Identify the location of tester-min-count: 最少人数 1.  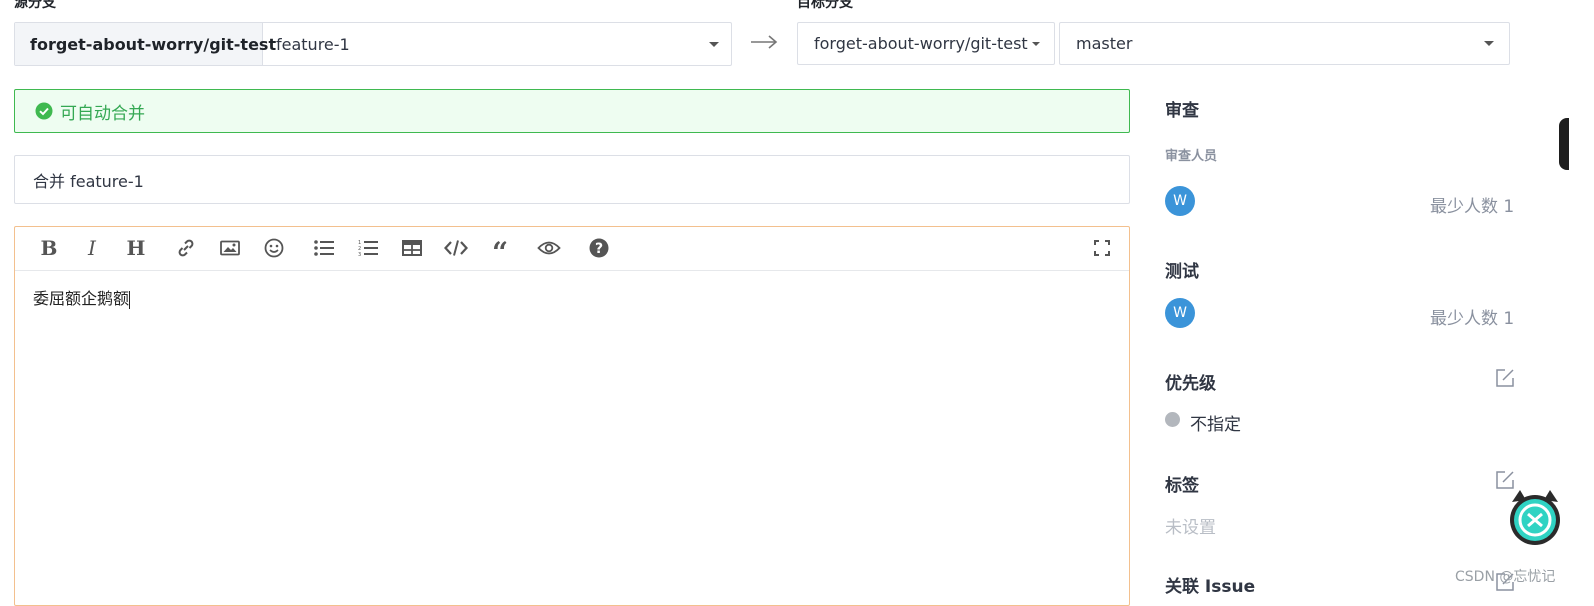
(1472, 319).